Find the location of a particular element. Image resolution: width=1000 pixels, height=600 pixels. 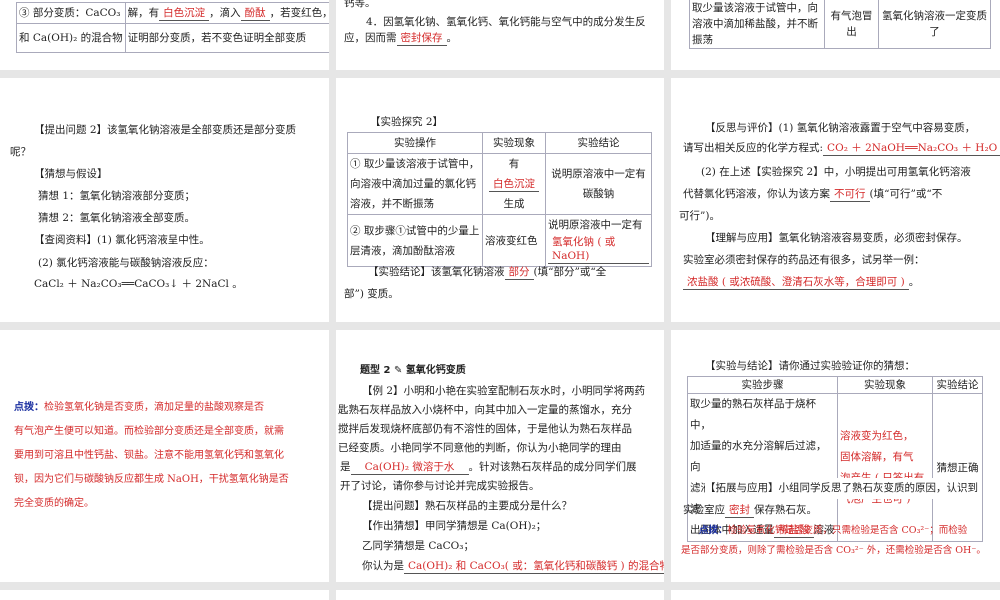

text-line: 【理解与应用】氢氧化钠溶液容易变质，必须密封保存。 is located at coordinates (836, 238).